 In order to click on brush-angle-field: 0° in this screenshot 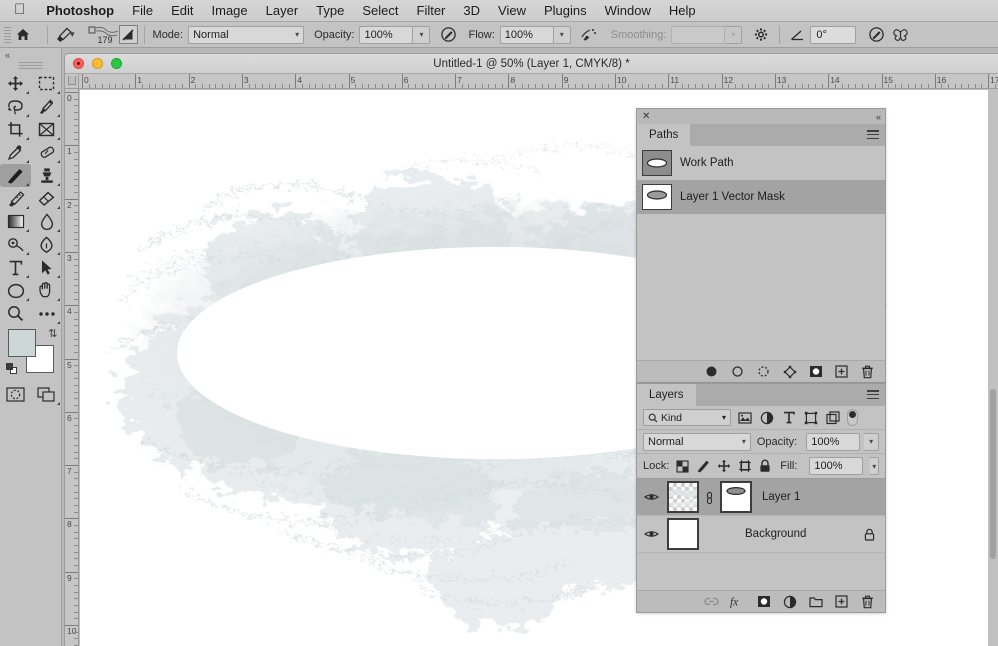, I will do `click(833, 34)`.